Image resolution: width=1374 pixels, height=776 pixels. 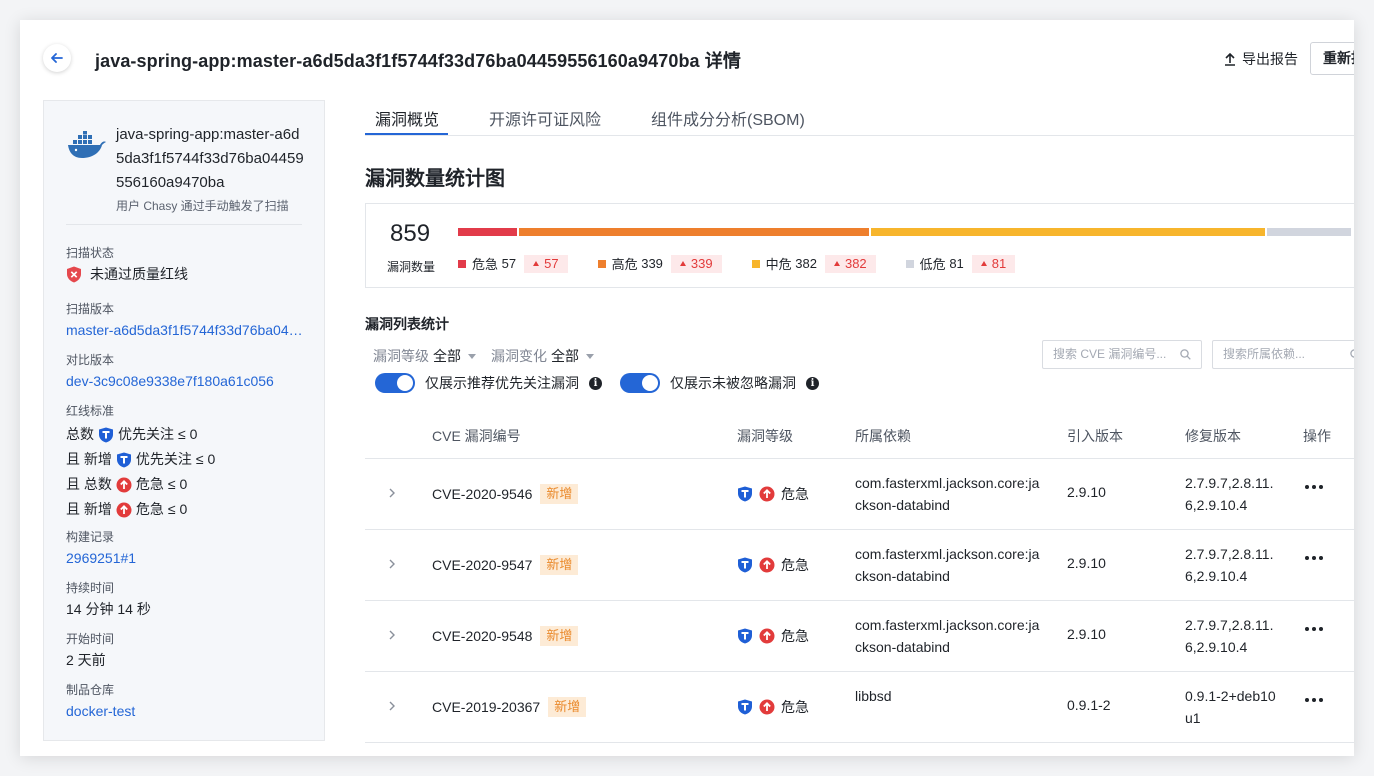 What do you see at coordinates (1261, 59) in the screenshot?
I see `export-report-button: 导出报告` at bounding box center [1261, 59].